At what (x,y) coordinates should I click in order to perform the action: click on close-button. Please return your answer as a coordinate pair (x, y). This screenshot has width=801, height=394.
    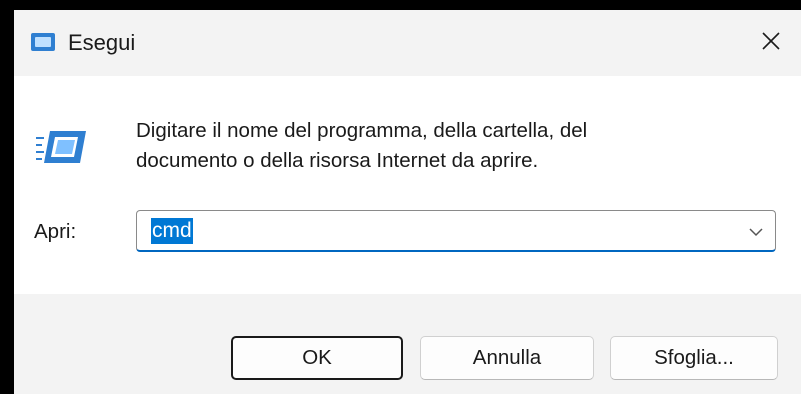
    Looking at the image, I should click on (771, 43).